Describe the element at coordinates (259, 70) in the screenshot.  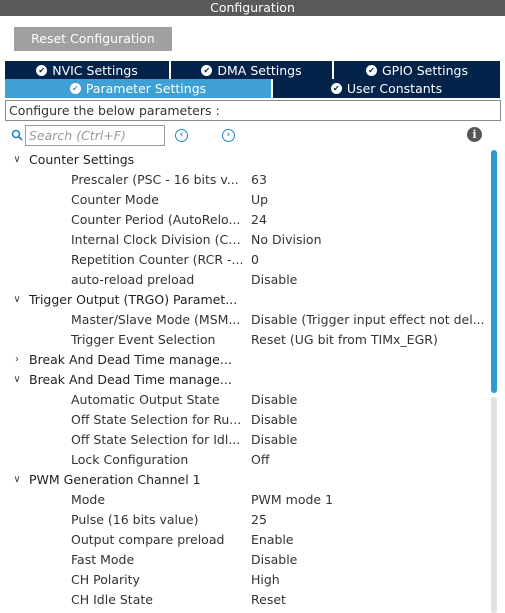
I see `tab-label: DMA Settings` at that location.